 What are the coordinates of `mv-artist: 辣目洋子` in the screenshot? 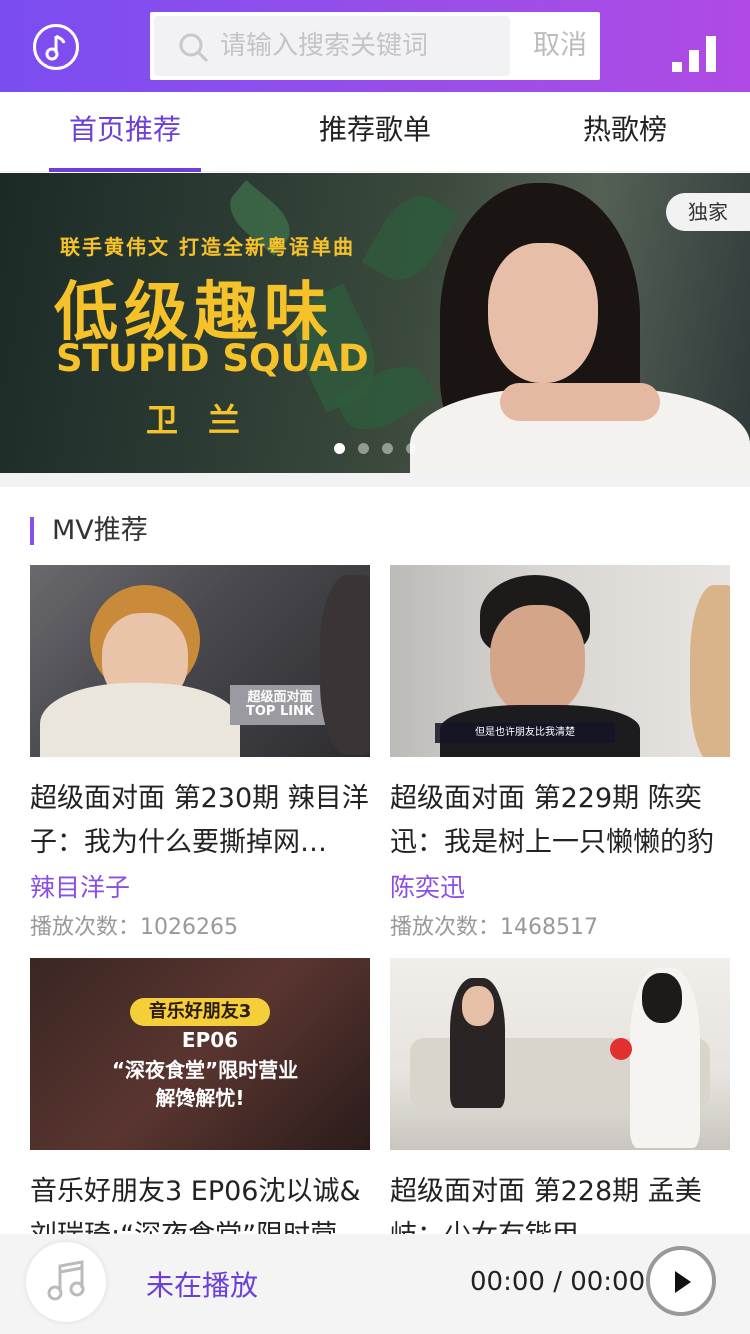 It's located at (200, 888).